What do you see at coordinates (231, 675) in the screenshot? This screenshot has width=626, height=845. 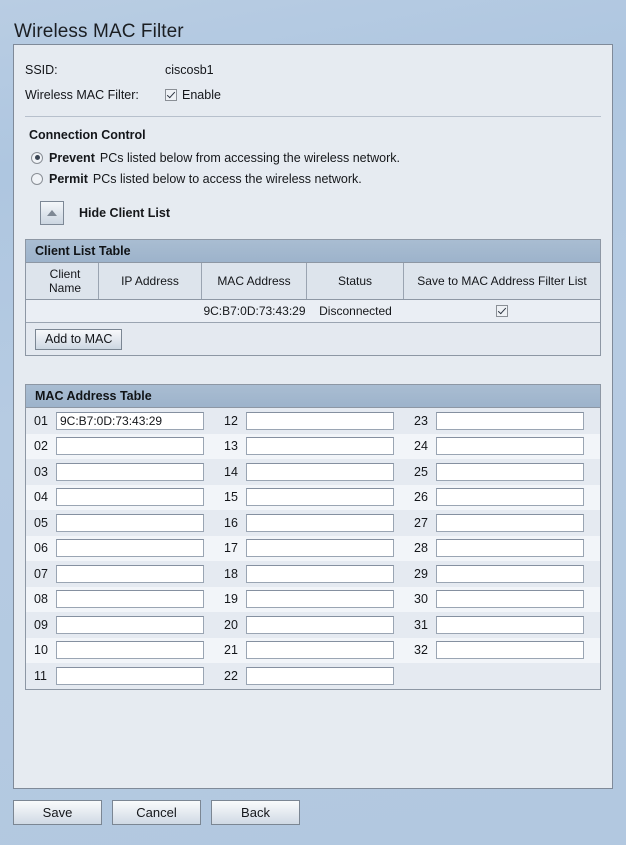 I see `mac-index-label: 22` at bounding box center [231, 675].